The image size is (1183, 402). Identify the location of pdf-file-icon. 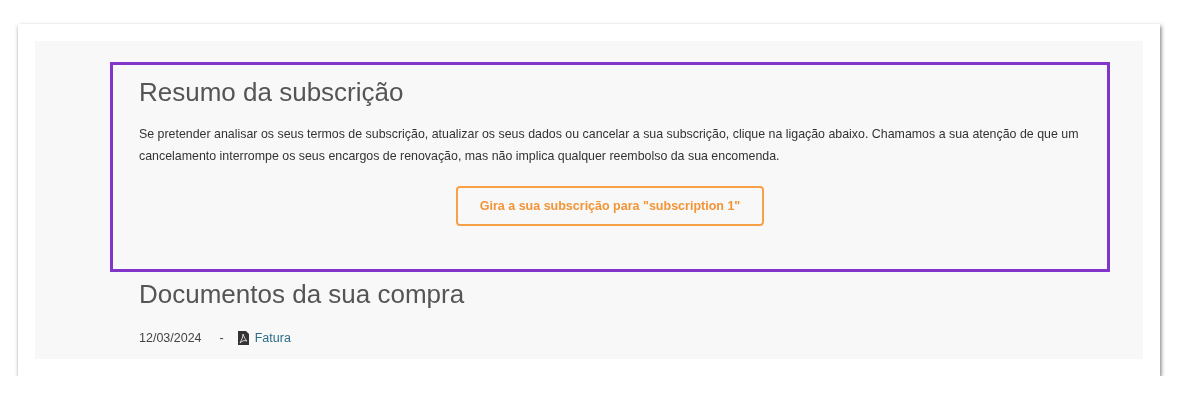
(243, 338).